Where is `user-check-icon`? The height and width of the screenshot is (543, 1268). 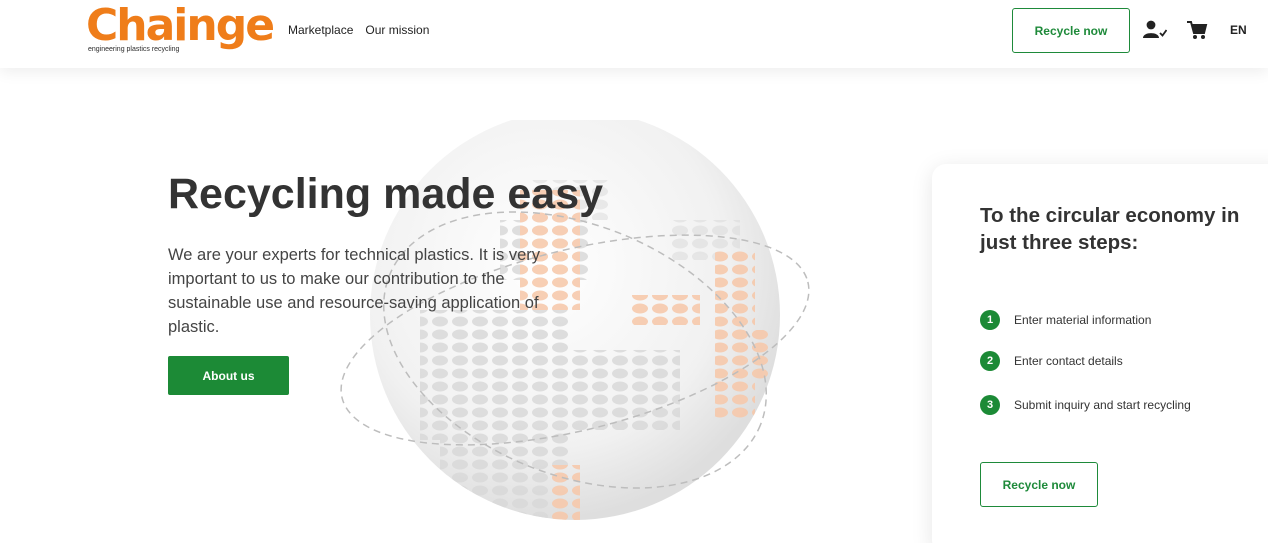
user-check-icon is located at coordinates (1155, 30).